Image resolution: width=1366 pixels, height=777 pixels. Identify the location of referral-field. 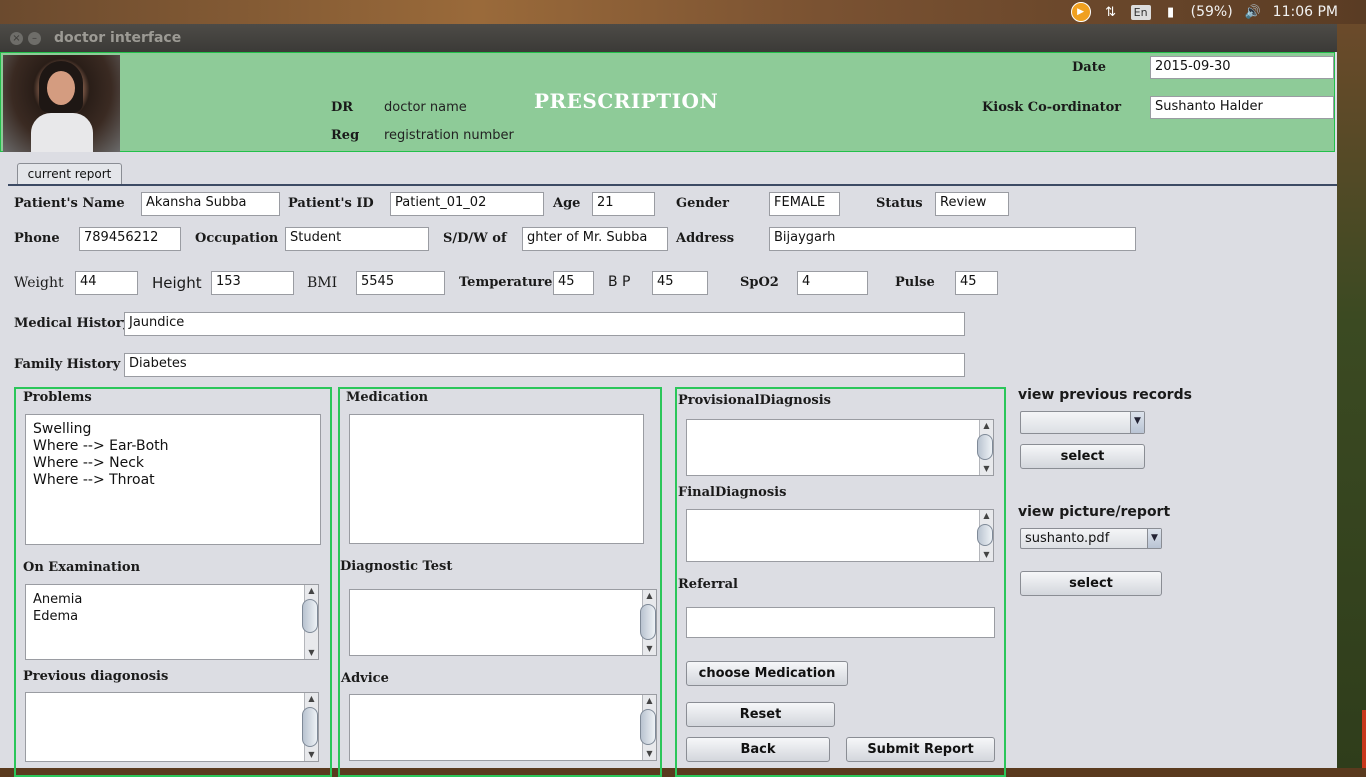
(840, 622).